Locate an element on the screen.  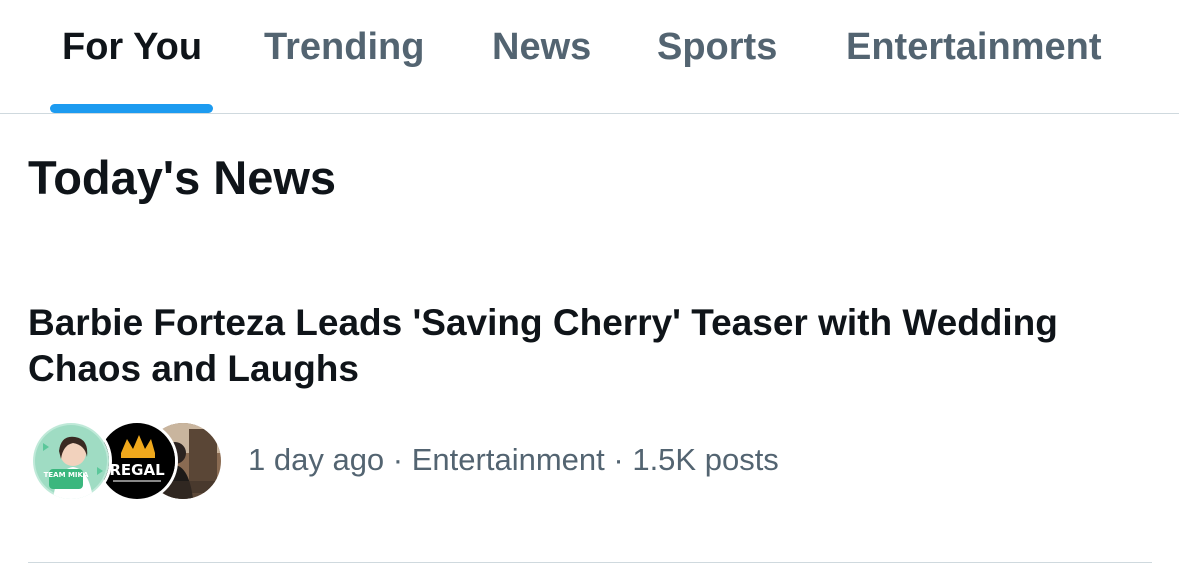
tab-entertainment: Entertainment is located at coordinates (973, 47).